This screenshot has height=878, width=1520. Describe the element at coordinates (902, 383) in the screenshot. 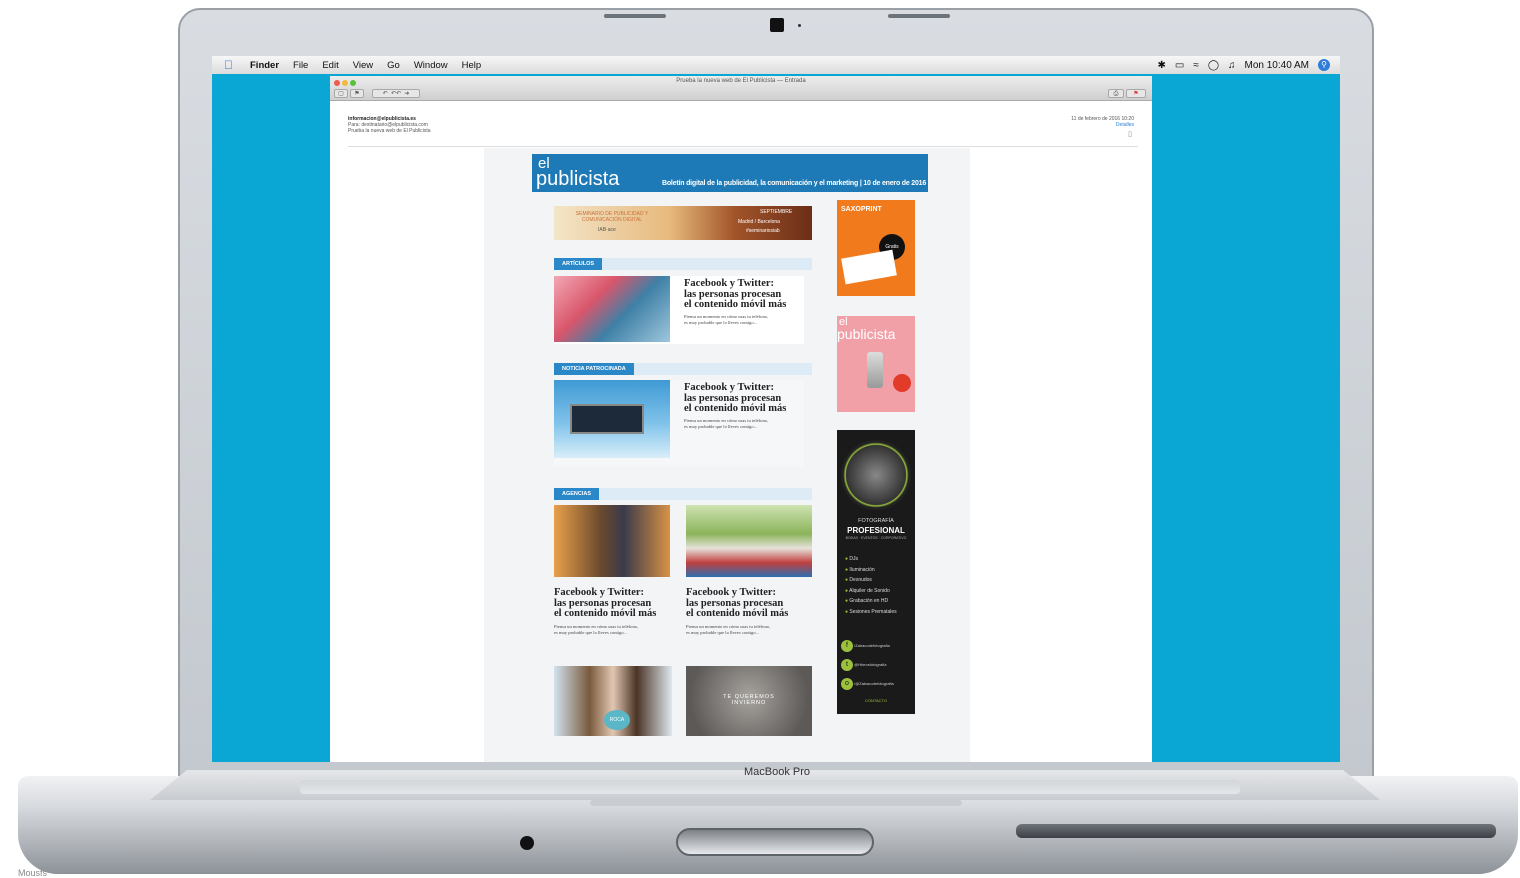

I see `ad-badge` at that location.